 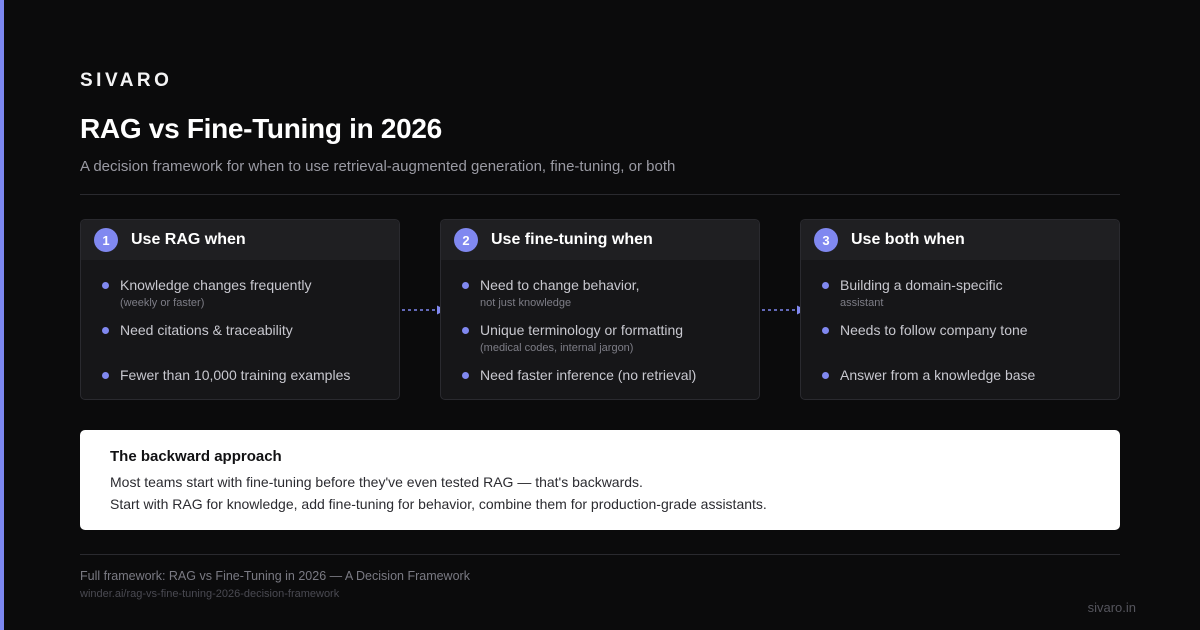 I want to click on list-item-text: Fewer than 10,000 training examples, so click(x=235, y=375).